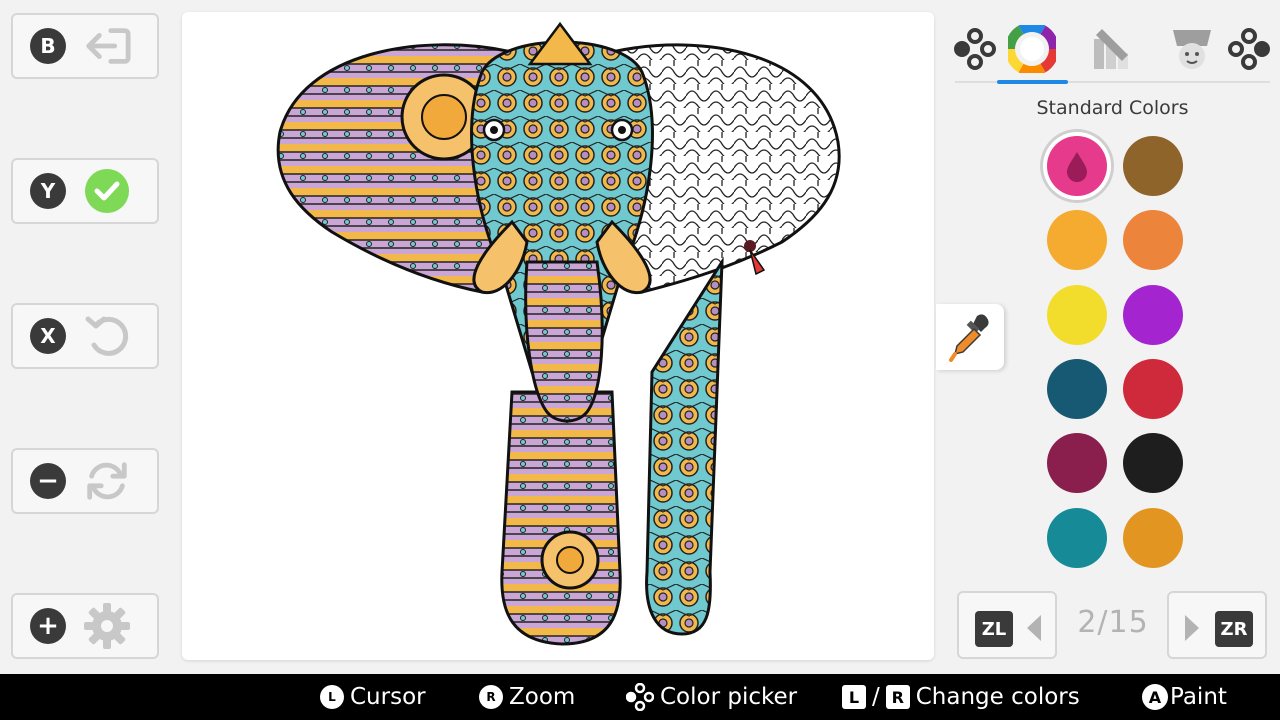  I want to click on tab-color-palette, so click(1032, 49).